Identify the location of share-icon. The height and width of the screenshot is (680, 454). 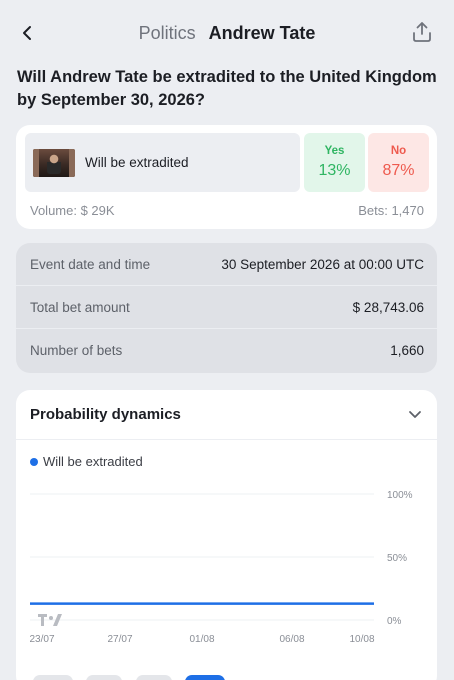
(422, 32).